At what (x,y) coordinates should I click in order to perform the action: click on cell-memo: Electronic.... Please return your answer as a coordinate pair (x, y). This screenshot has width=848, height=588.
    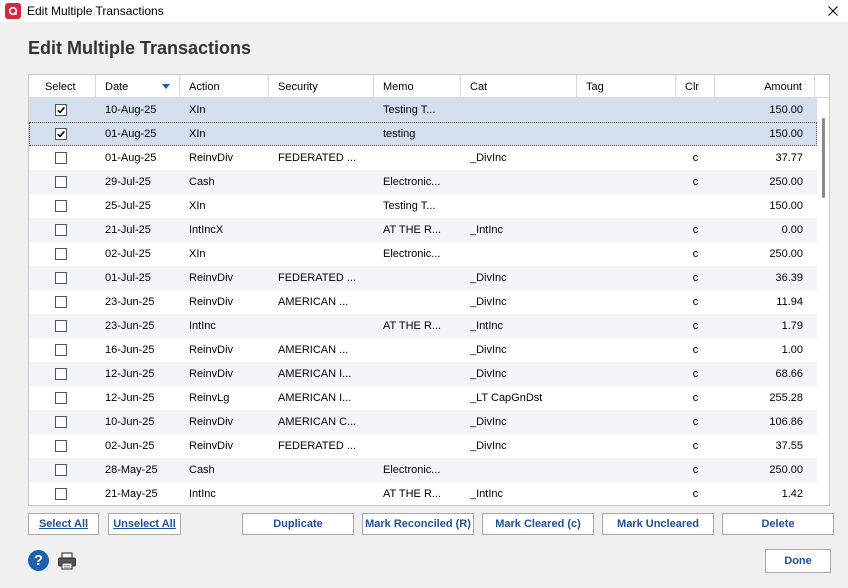
    Looking at the image, I should click on (412, 182).